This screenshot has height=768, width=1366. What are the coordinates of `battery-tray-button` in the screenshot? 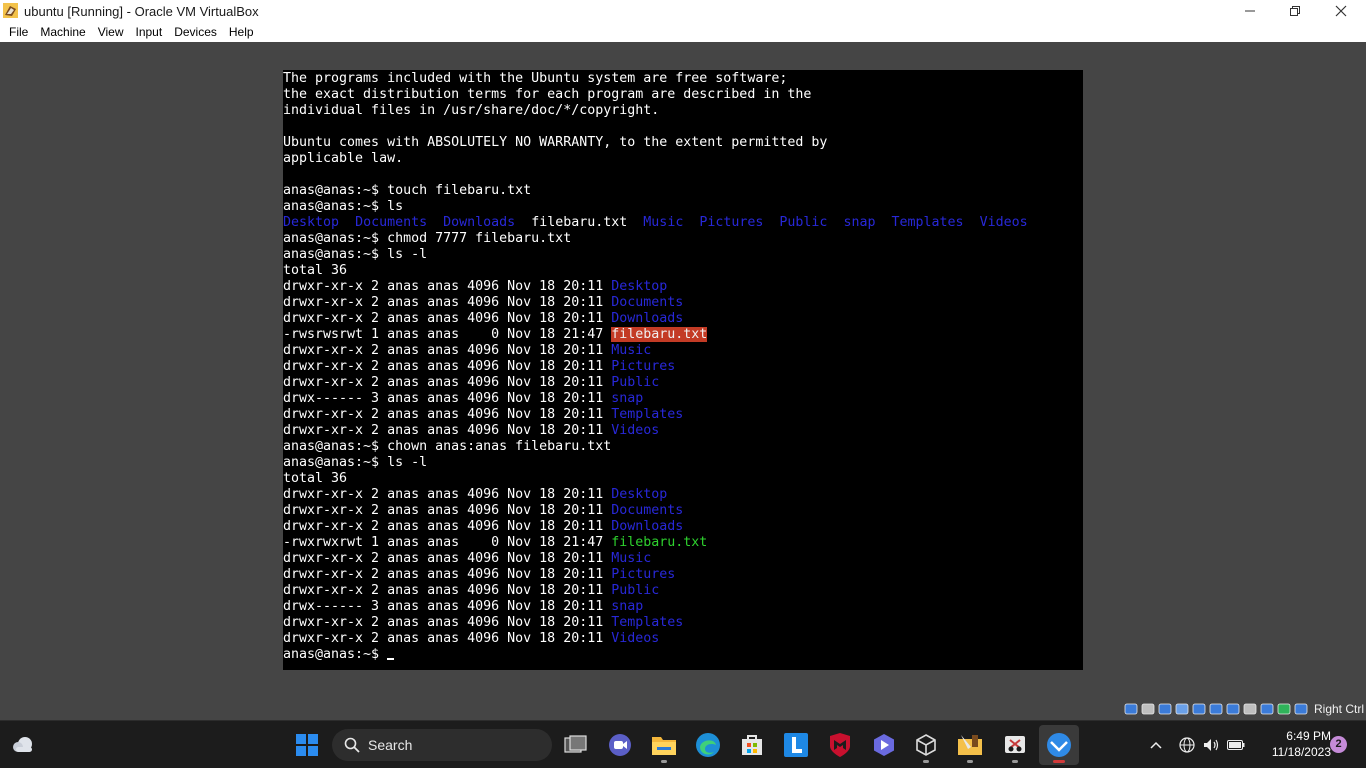 It's located at (1236, 745).